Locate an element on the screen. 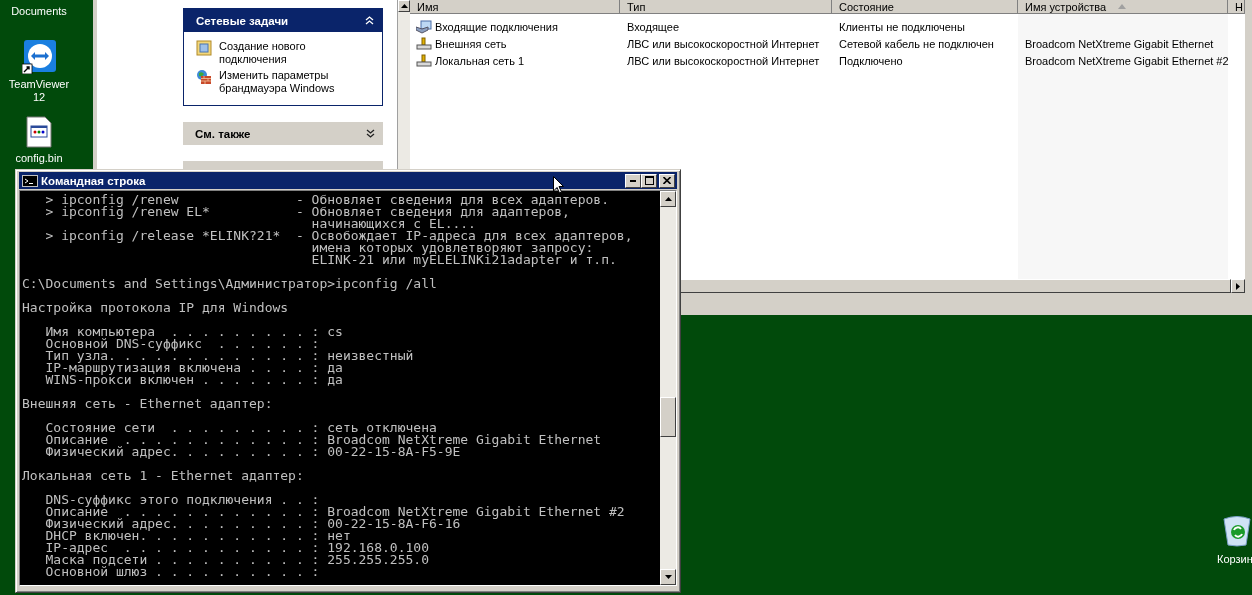 This screenshot has width=1252, height=595. scrollbar is located at coordinates (668, 388).